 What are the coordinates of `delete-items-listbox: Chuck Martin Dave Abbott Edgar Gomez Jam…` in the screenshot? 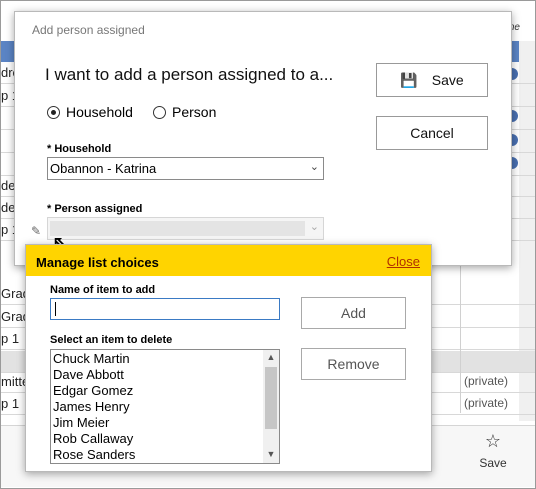 It's located at (165, 406).